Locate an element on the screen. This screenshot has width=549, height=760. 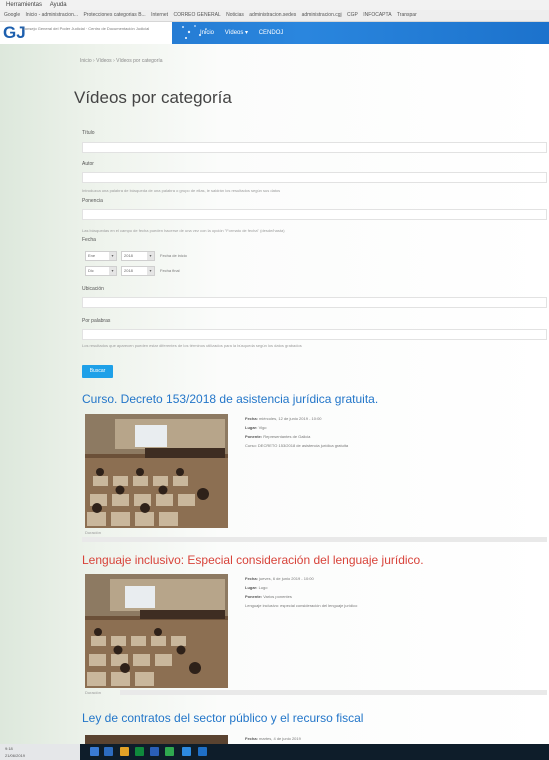
date-to-year-select: 2018 ▾ is located at coordinates (138, 271).